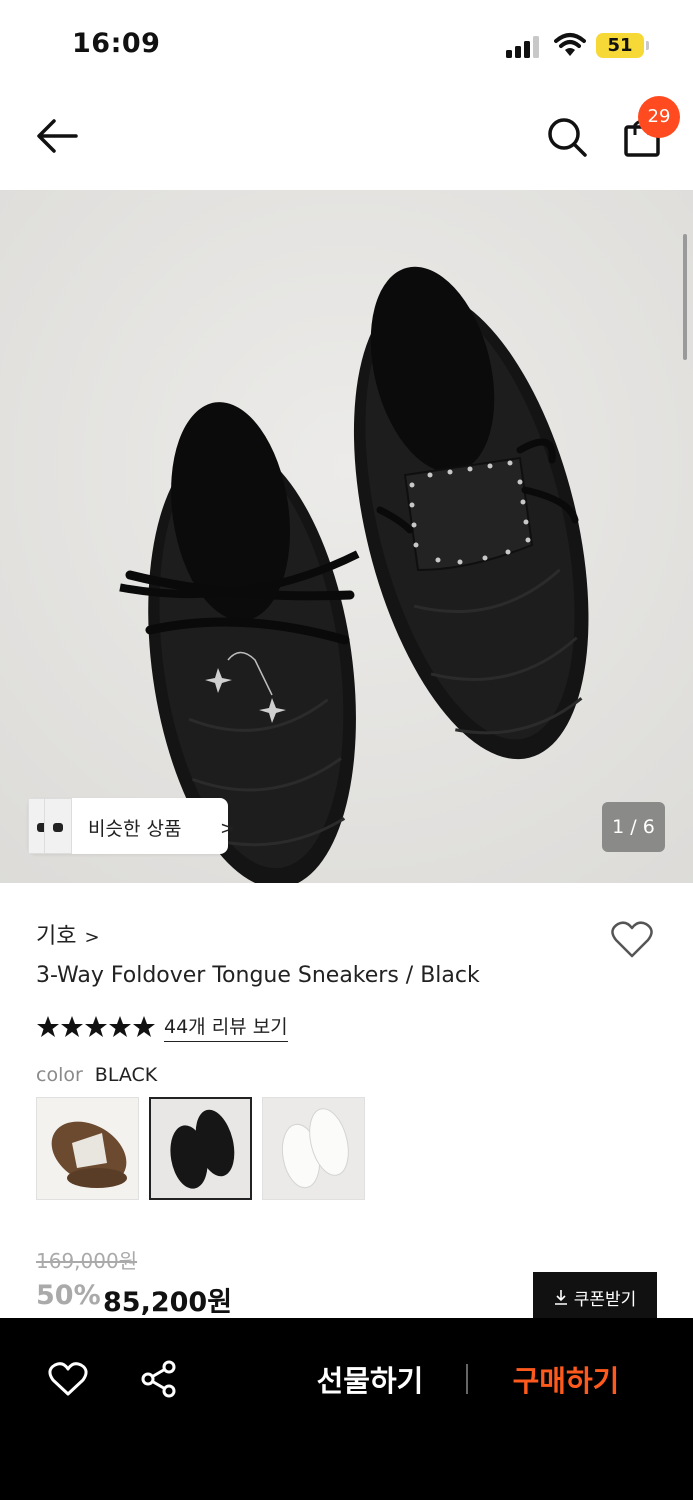 This screenshot has width=693, height=1500. I want to click on buy-button: 구매하기, so click(566, 1379).